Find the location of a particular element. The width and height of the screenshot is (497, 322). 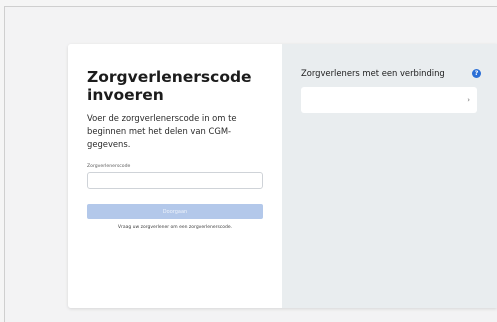

connected-providers-title: Zorgverleners met een verbinding is located at coordinates (373, 73).